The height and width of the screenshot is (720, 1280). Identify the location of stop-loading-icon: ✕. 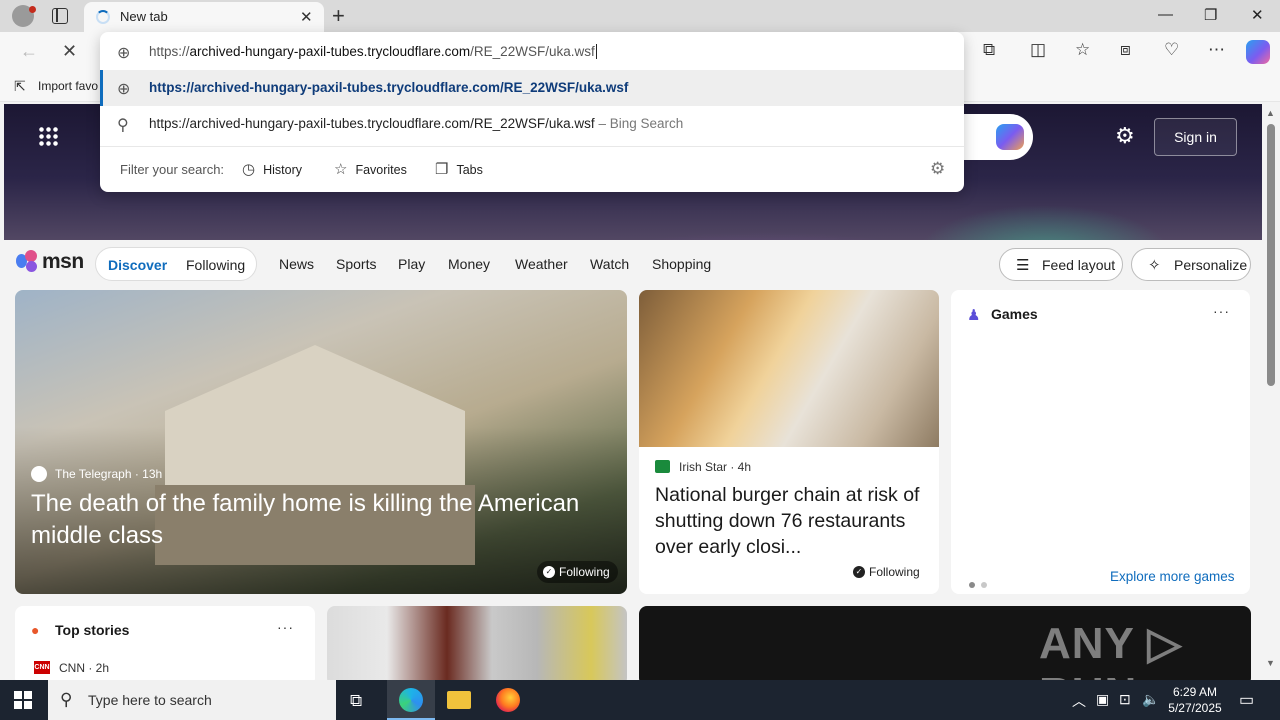
(69, 51).